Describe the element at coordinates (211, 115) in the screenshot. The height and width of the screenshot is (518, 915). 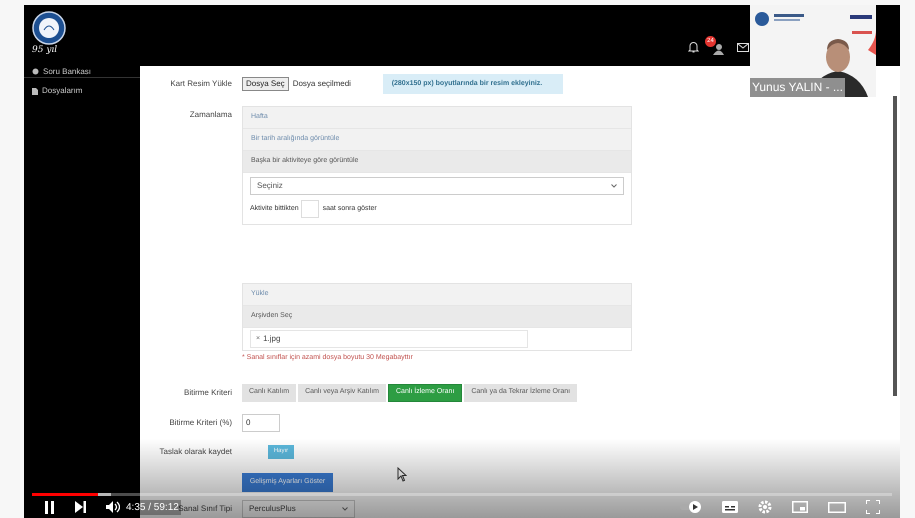
I see `field-label: Zamanlama` at that location.